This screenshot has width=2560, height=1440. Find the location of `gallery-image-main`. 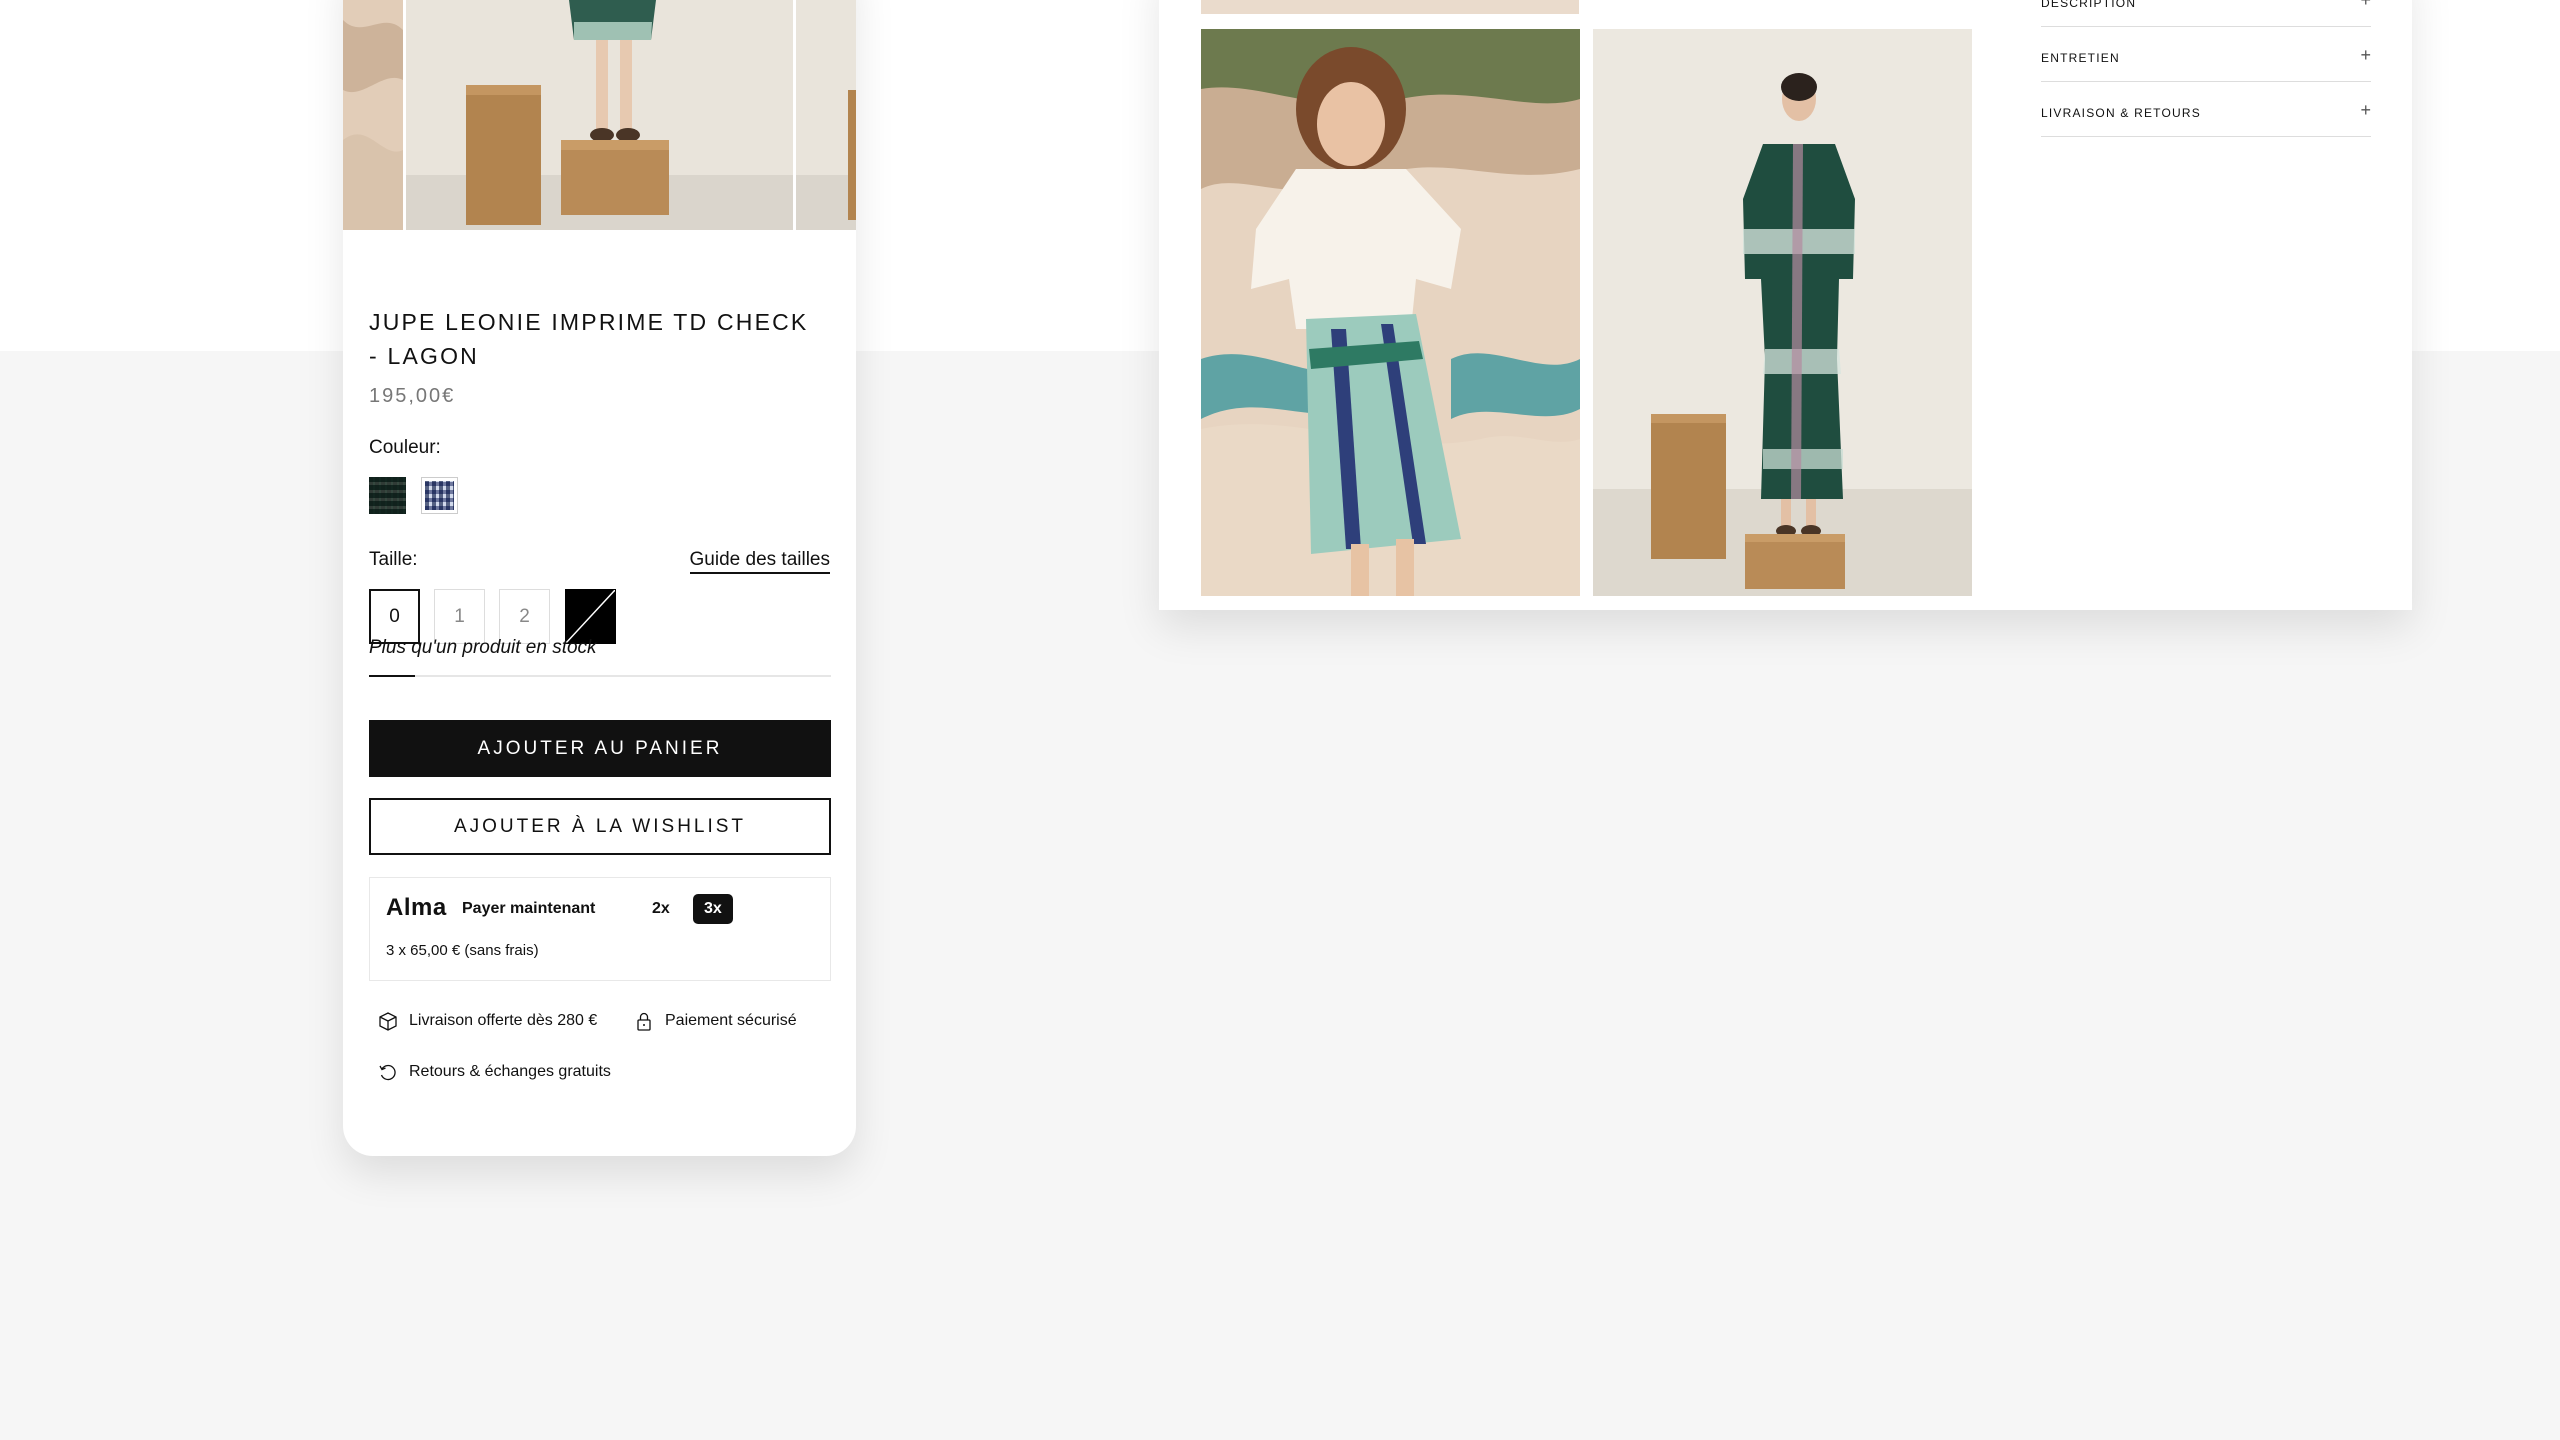

gallery-image-main is located at coordinates (599, 115).